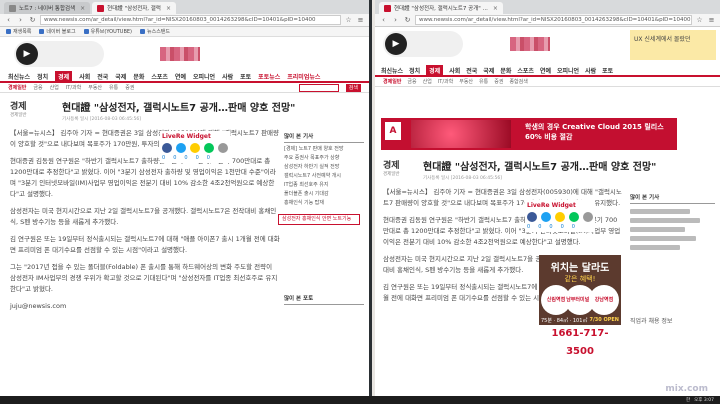  I want to click on sidebar-item: 폴더블폰 출시 기대감, so click(324, 194).